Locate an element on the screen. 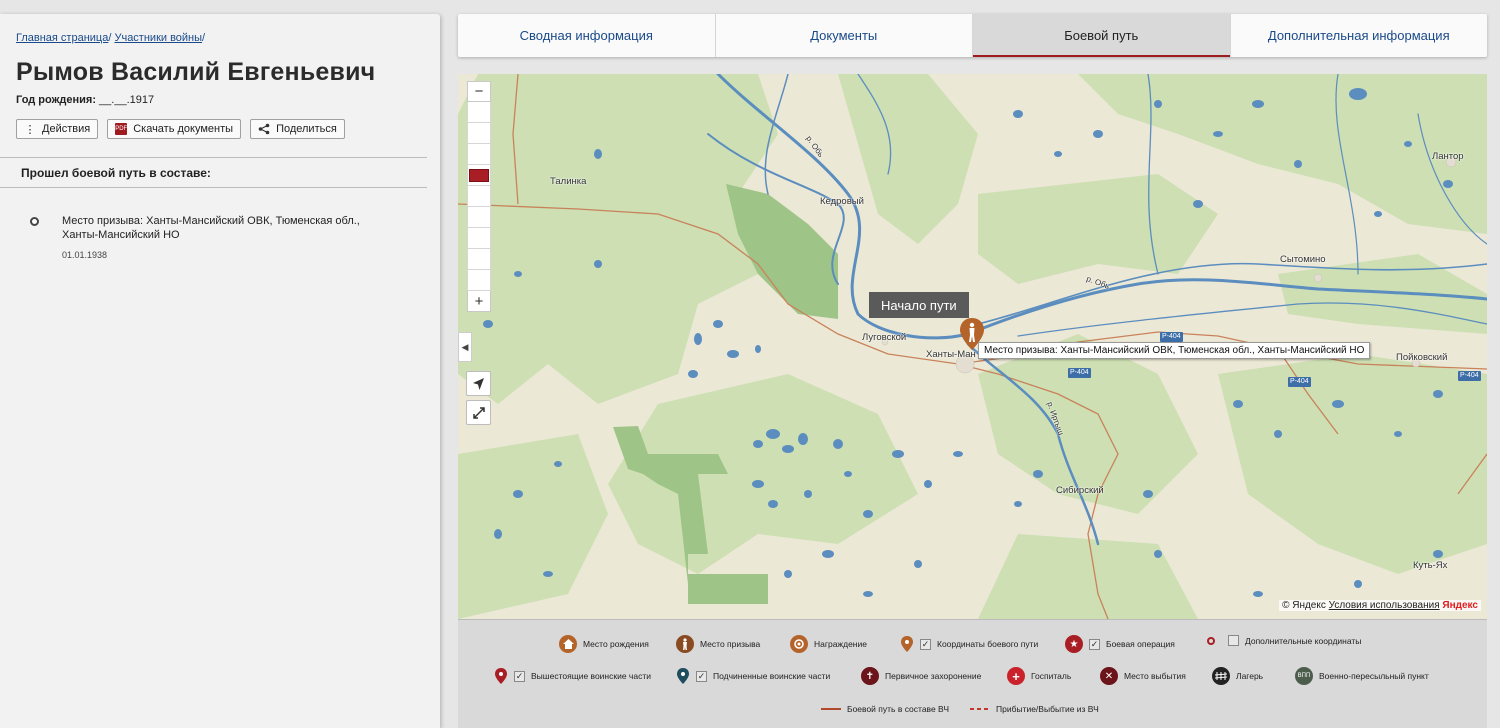 This screenshot has width=1500, height=728. download-documents-button: PDF Скачать документы is located at coordinates (174, 129).